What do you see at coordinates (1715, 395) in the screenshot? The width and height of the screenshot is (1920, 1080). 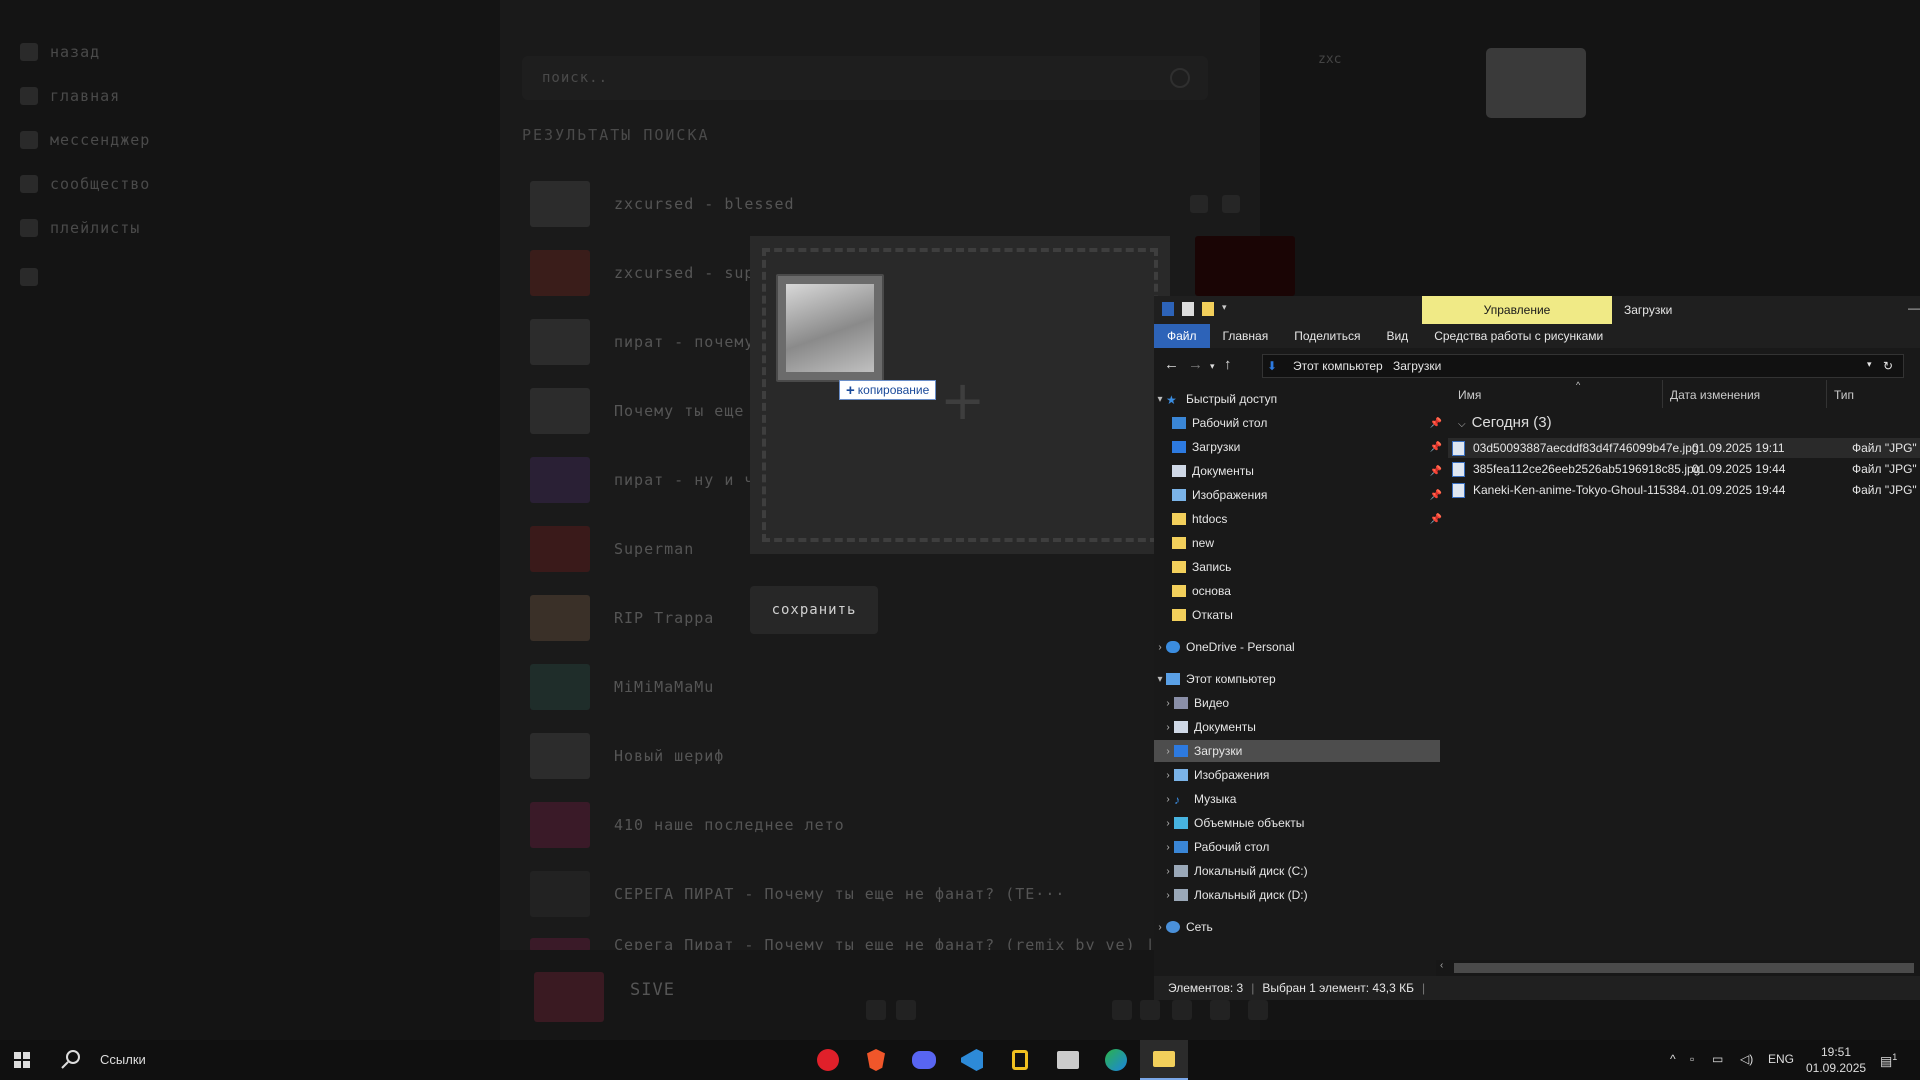 I see `column-date: Дата изменения` at bounding box center [1715, 395].